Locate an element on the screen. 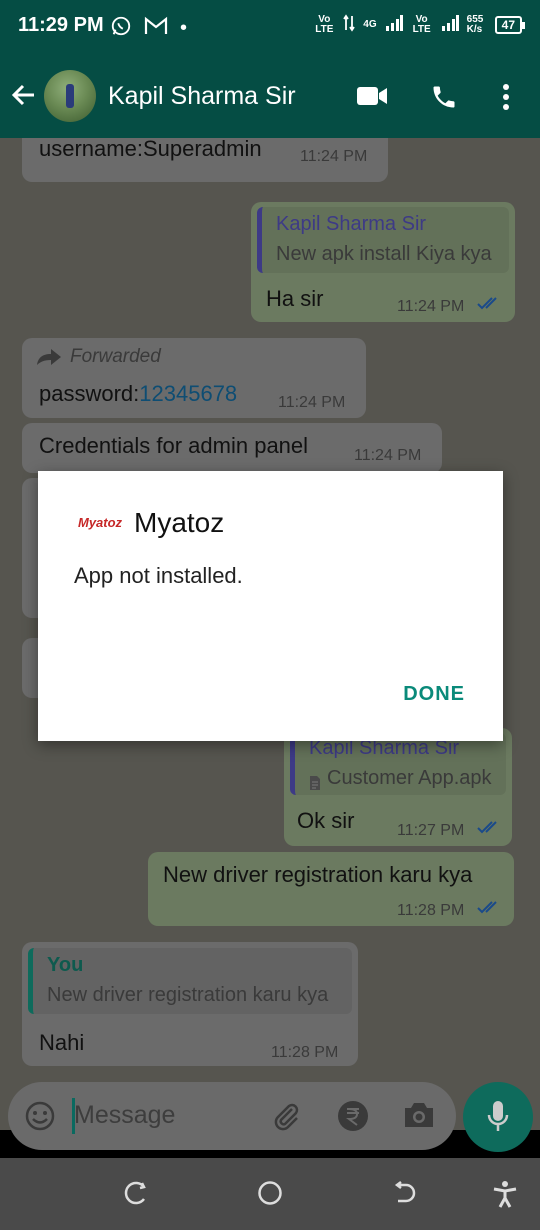 The width and height of the screenshot is (540, 1230). message-text: New driver registration karu kya is located at coordinates (318, 874).